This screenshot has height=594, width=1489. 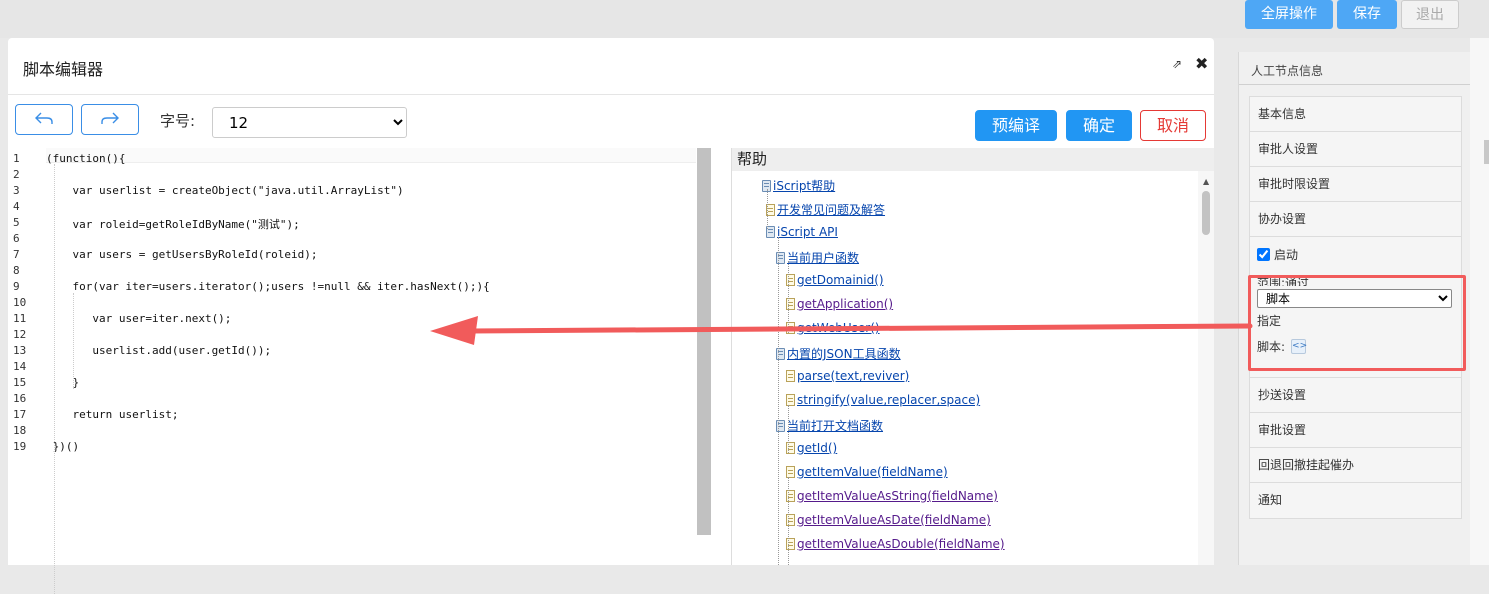 I want to click on help-link: getId(), so click(x=817, y=448).